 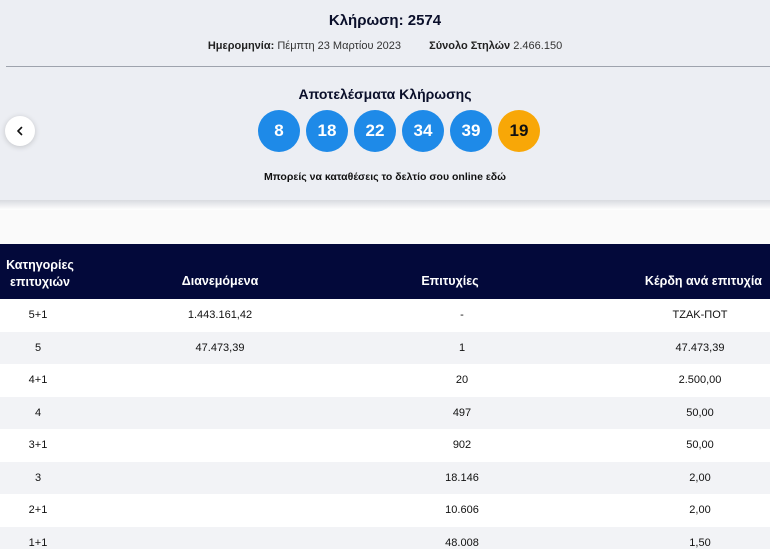 What do you see at coordinates (385, 315) in the screenshot?
I see `table-row: 5+1 1.443.161,42 - ΤΖΑΚ-ΠΟΤ` at bounding box center [385, 315].